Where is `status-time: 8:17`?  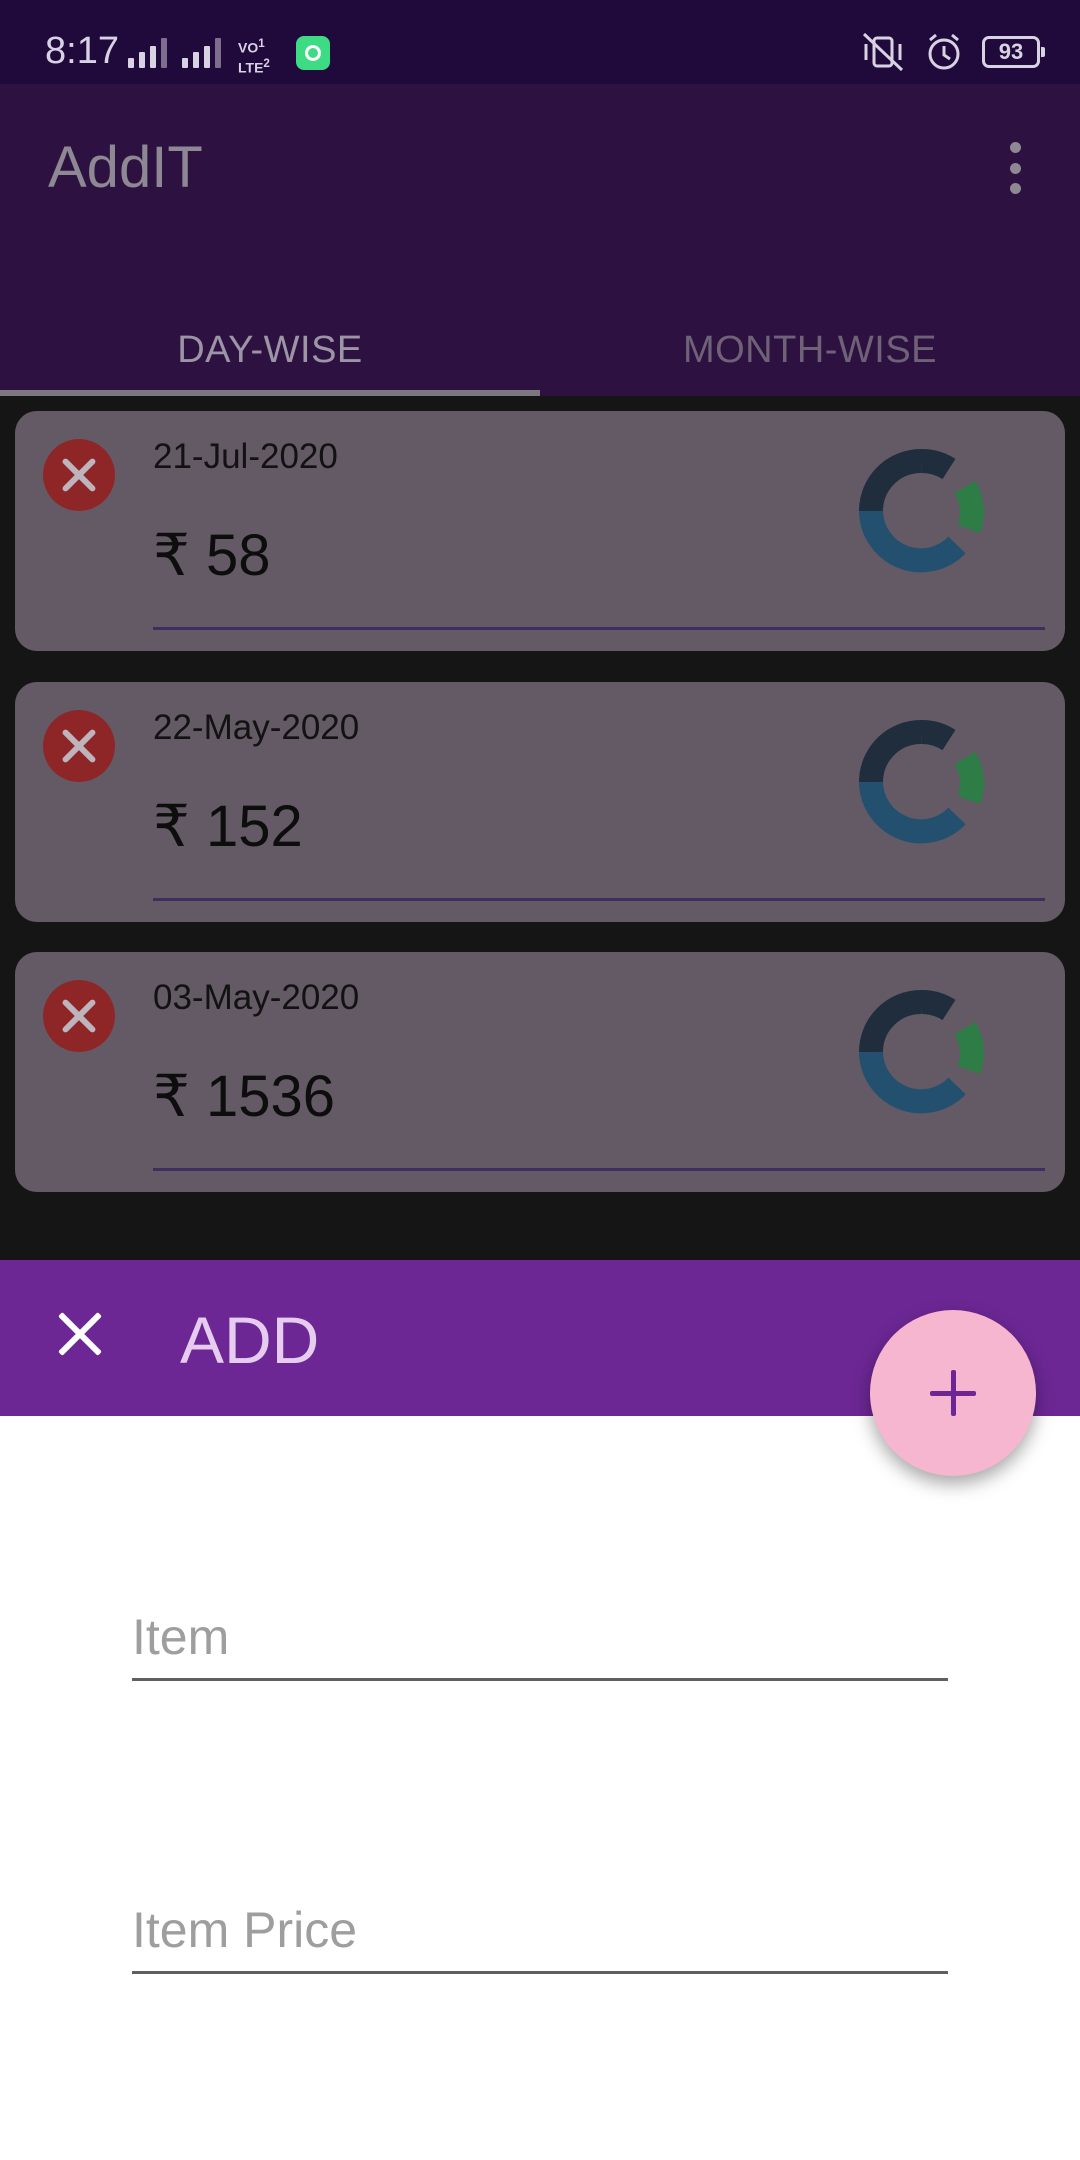 status-time: 8:17 is located at coordinates (82, 51).